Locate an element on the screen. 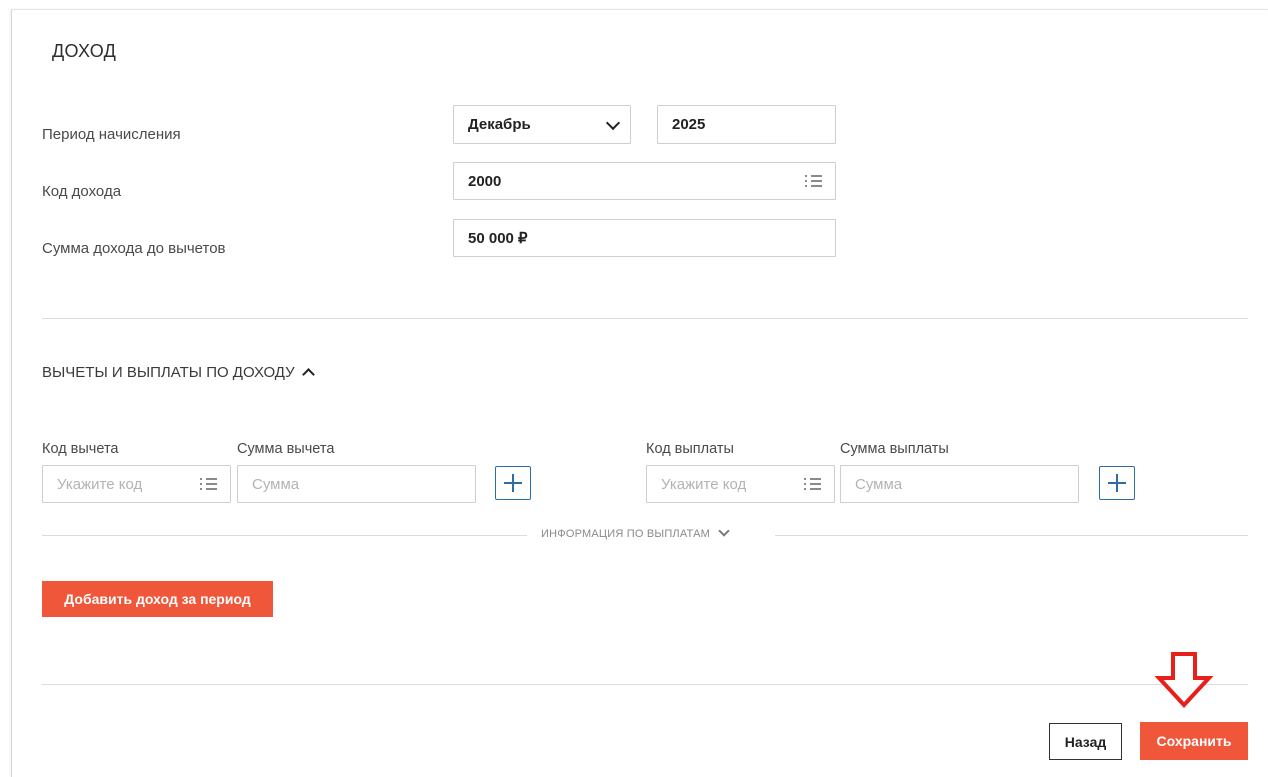 The width and height of the screenshot is (1268, 777). page-title: ДОХОД is located at coordinates (84, 51).